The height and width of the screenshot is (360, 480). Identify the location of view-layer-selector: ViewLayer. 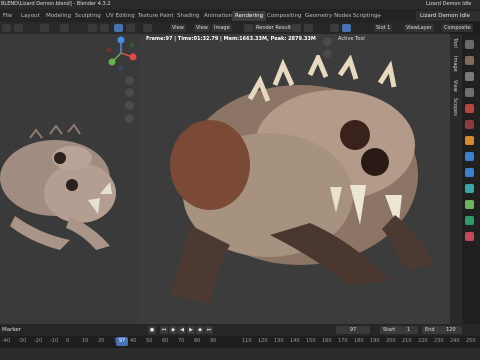
(419, 28).